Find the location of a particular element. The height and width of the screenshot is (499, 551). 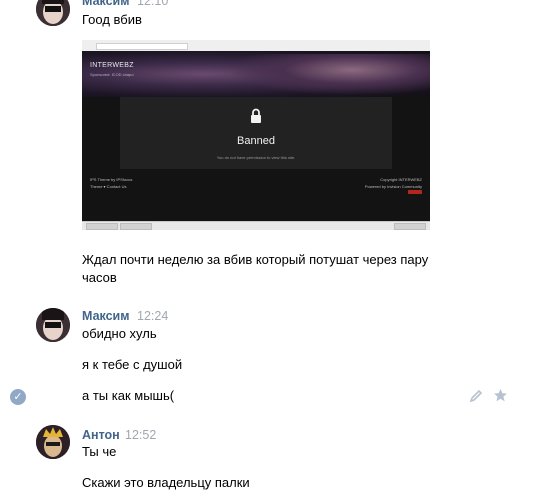

footer-powered: Powered by Invision Community is located at coordinates (393, 186).